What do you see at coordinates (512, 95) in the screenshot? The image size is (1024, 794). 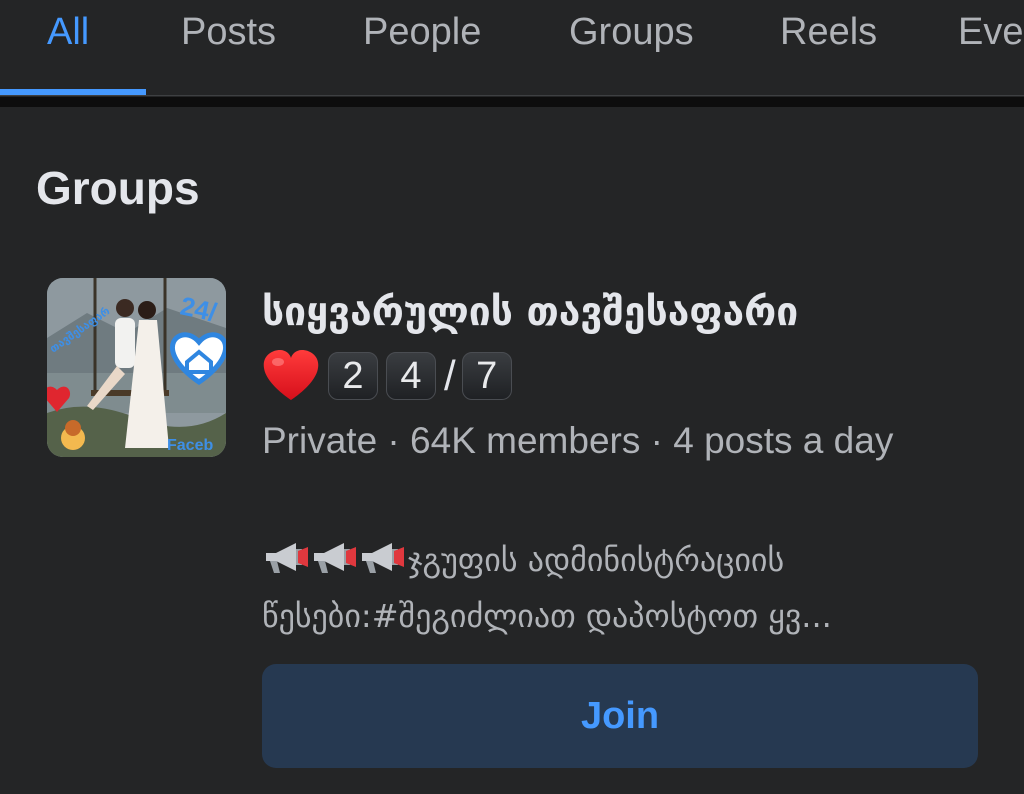 I see `tab-bar-divider` at bounding box center [512, 95].